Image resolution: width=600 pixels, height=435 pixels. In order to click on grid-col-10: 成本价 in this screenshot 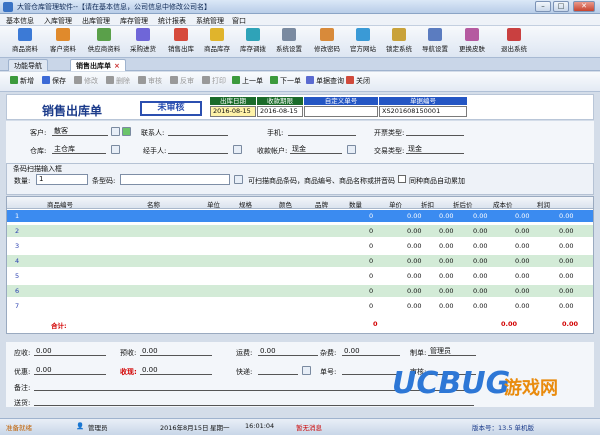, I will do `click(503, 204)`.